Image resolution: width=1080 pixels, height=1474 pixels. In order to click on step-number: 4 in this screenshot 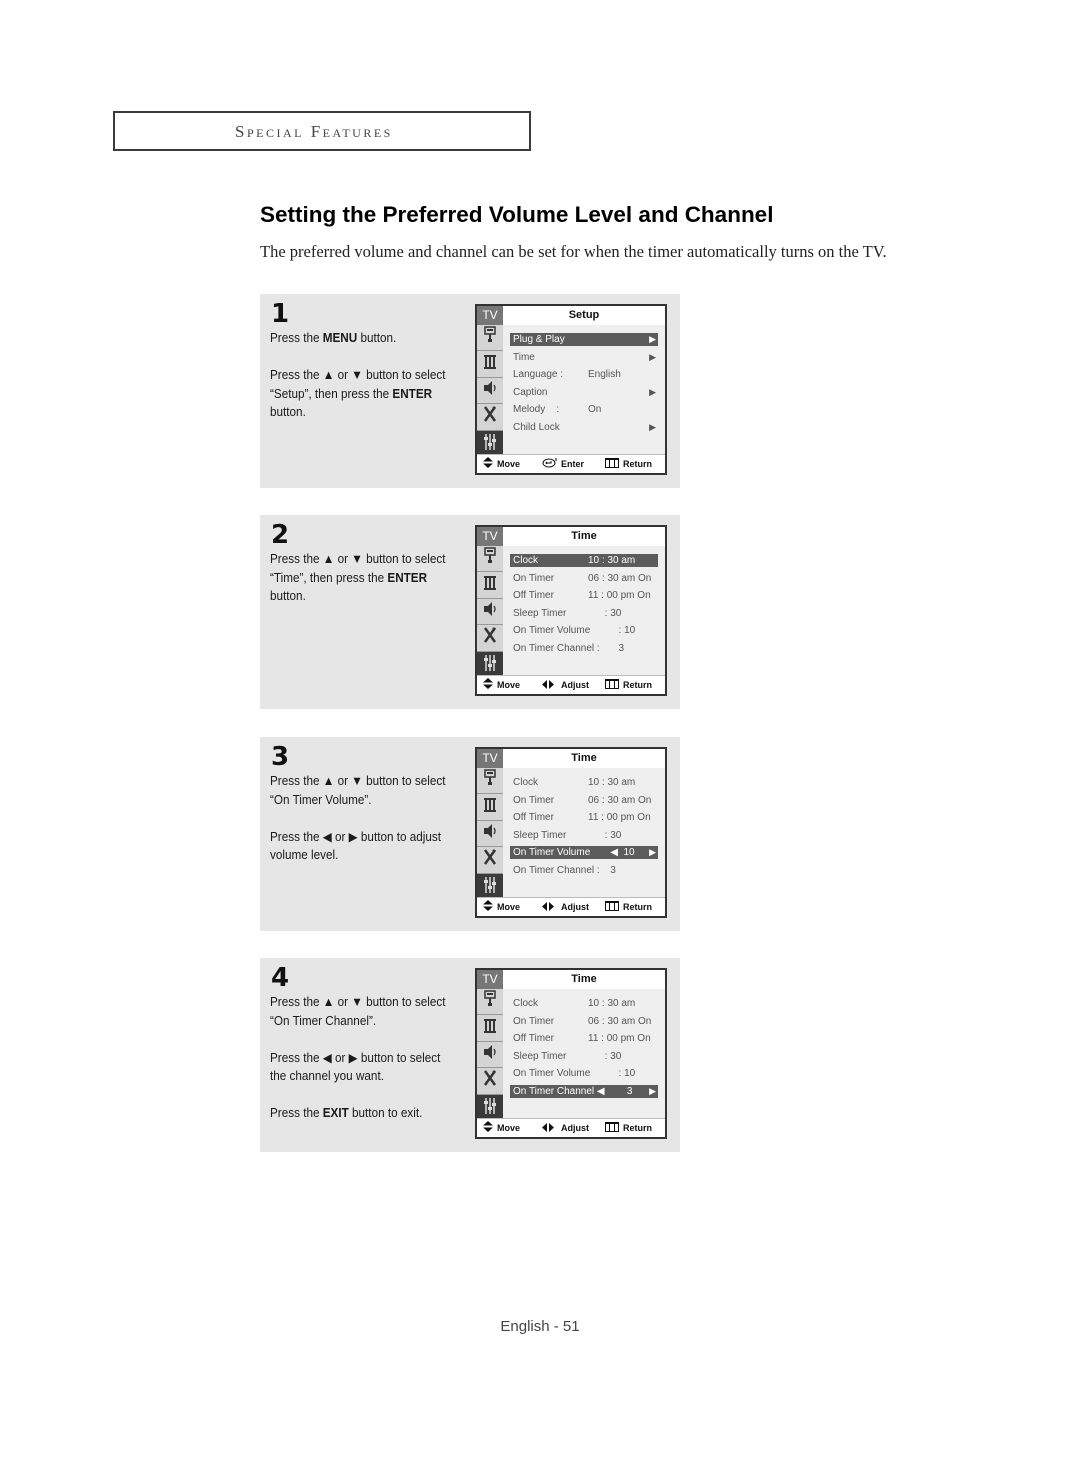, I will do `click(280, 978)`.